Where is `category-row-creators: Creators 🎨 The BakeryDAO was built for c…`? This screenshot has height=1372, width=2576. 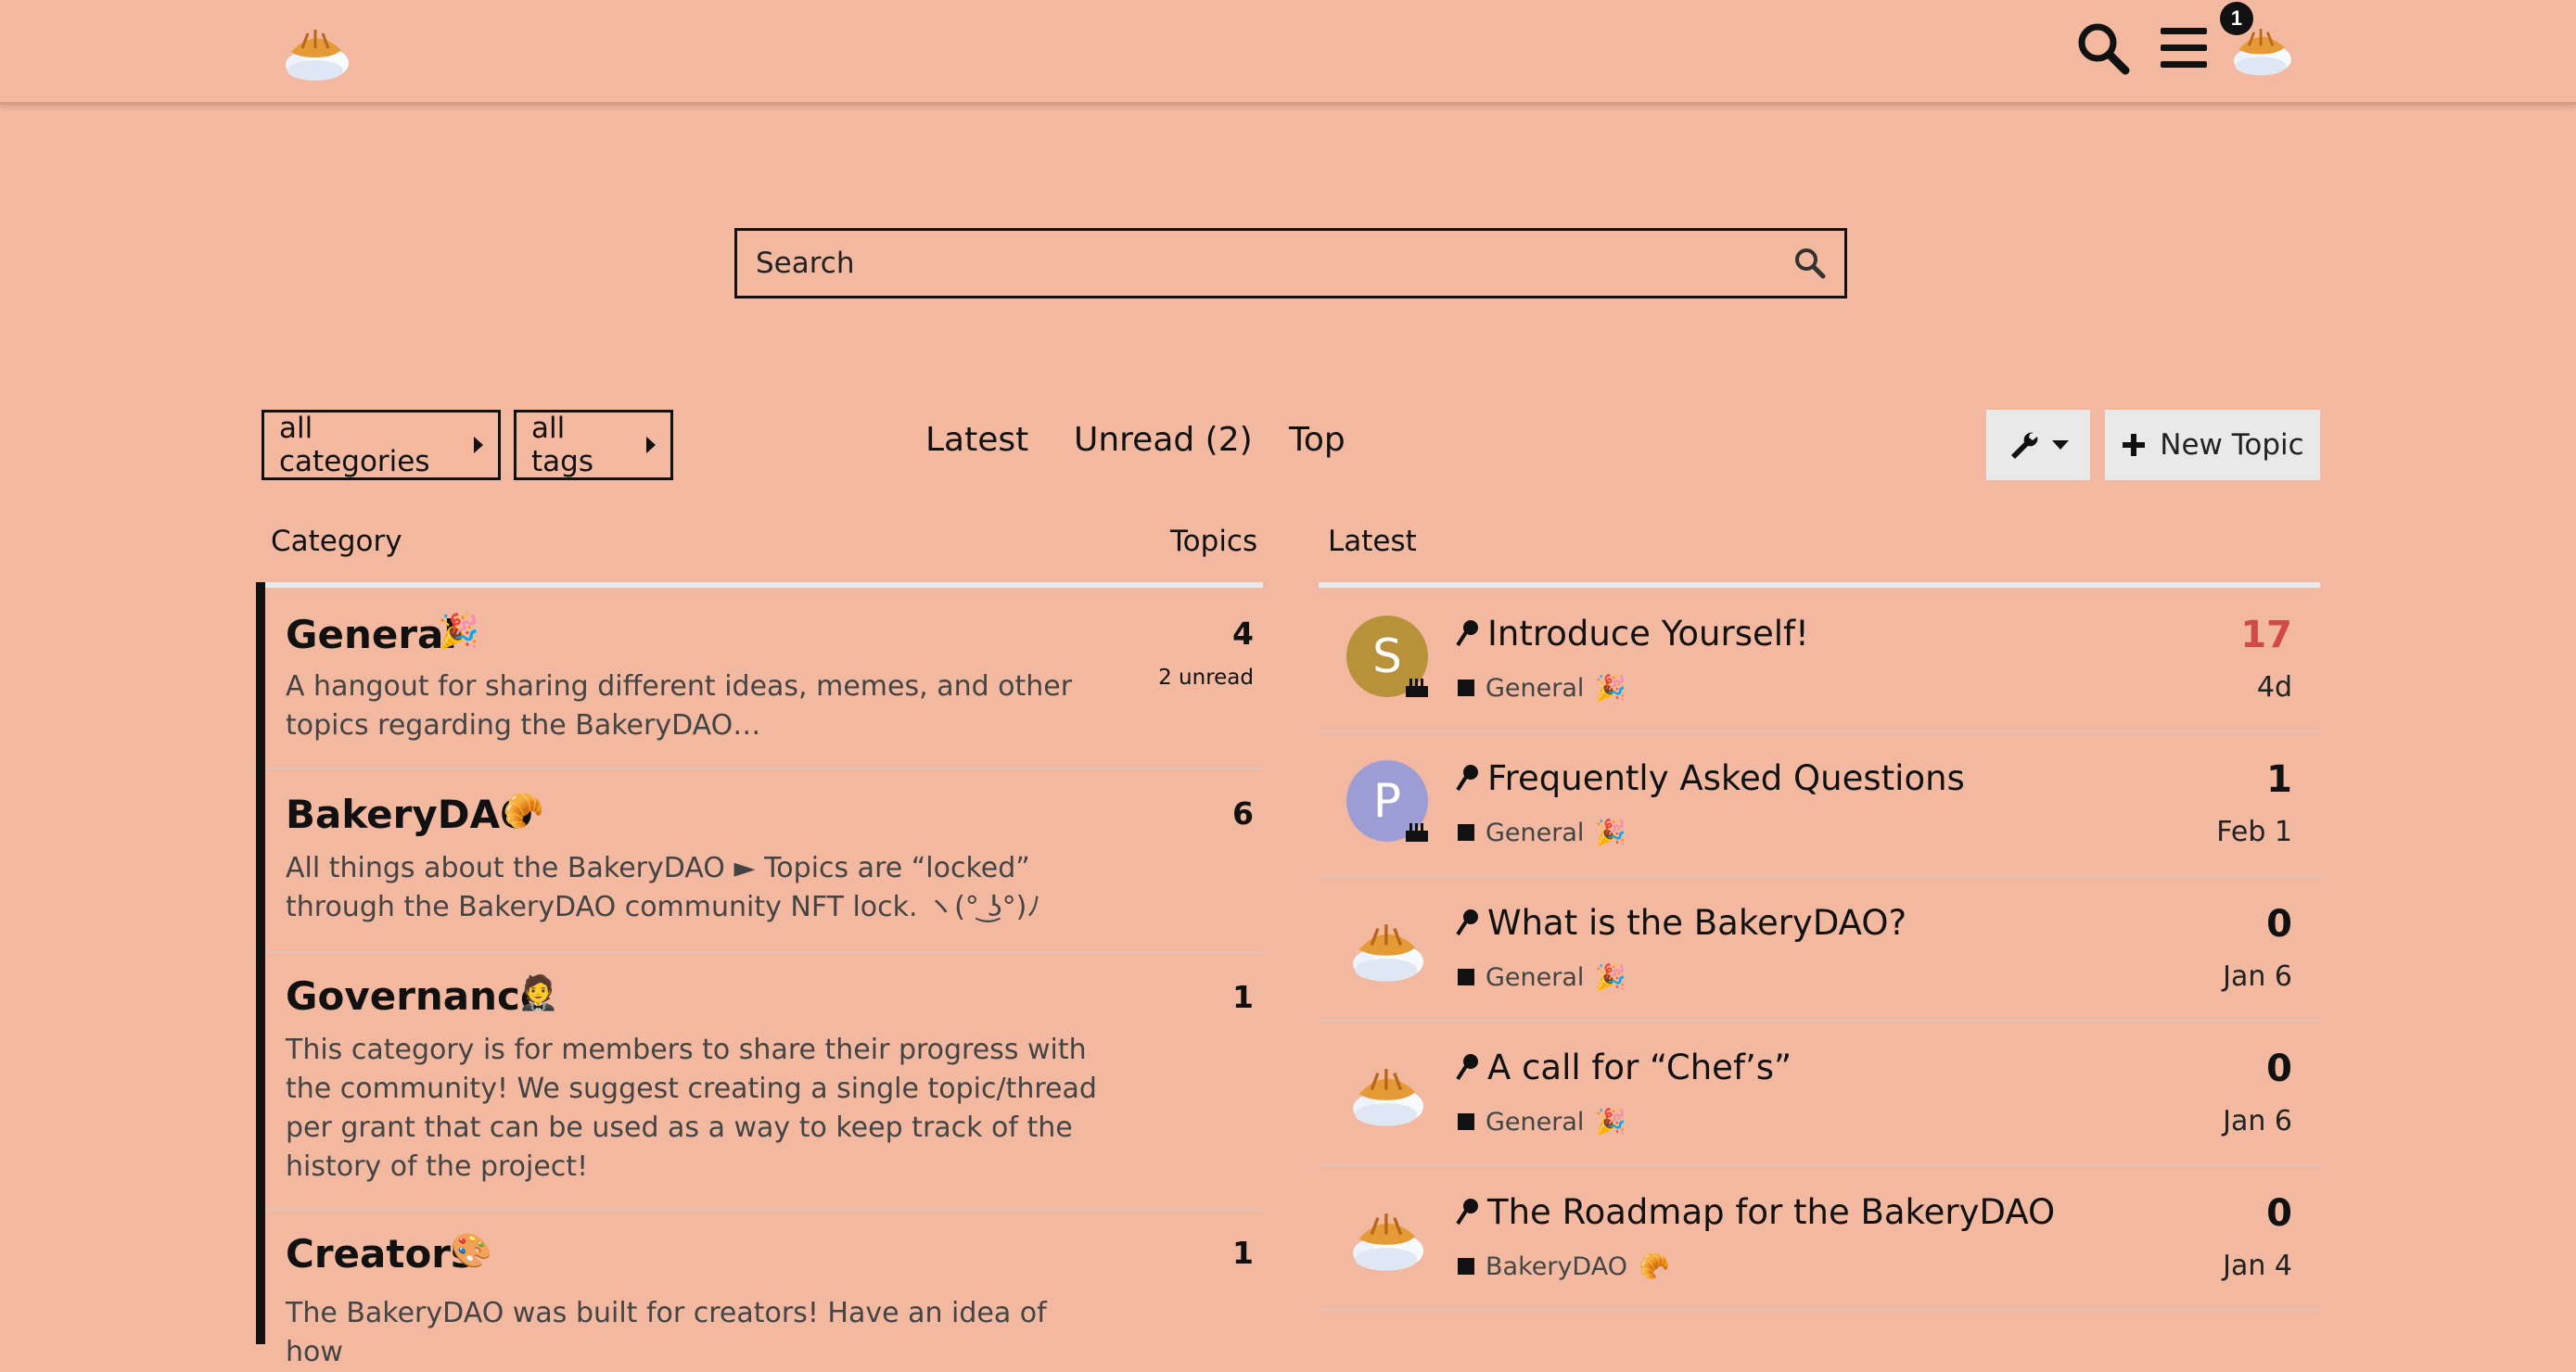 category-row-creators: Creators 🎨 The BakeryDAO was built for c… is located at coordinates (764, 1289).